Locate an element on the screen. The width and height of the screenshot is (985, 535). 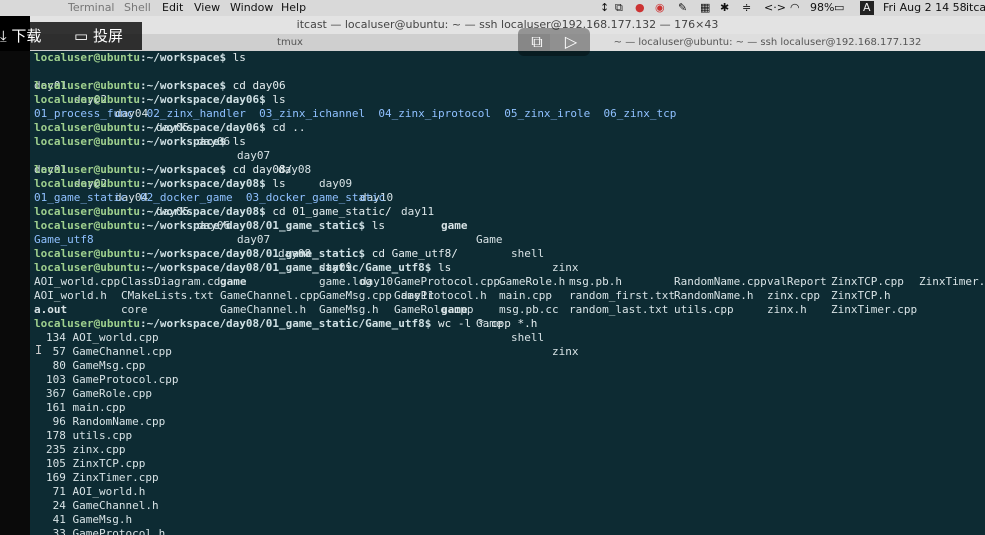
wc-line: 80 GameMsg.cpp is located at coordinates (96, 365).